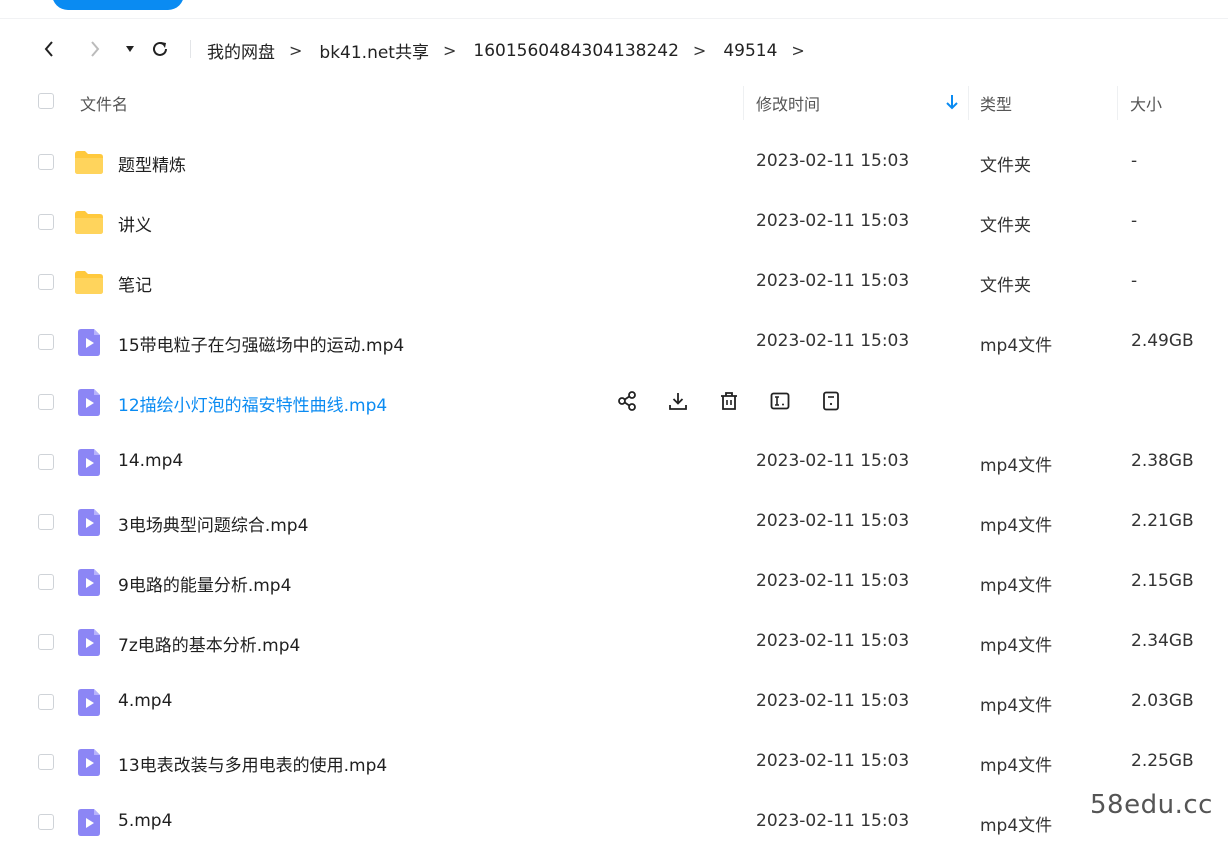 The height and width of the screenshot is (852, 1228). What do you see at coordinates (678, 401) in the screenshot?
I see `download-icon` at bounding box center [678, 401].